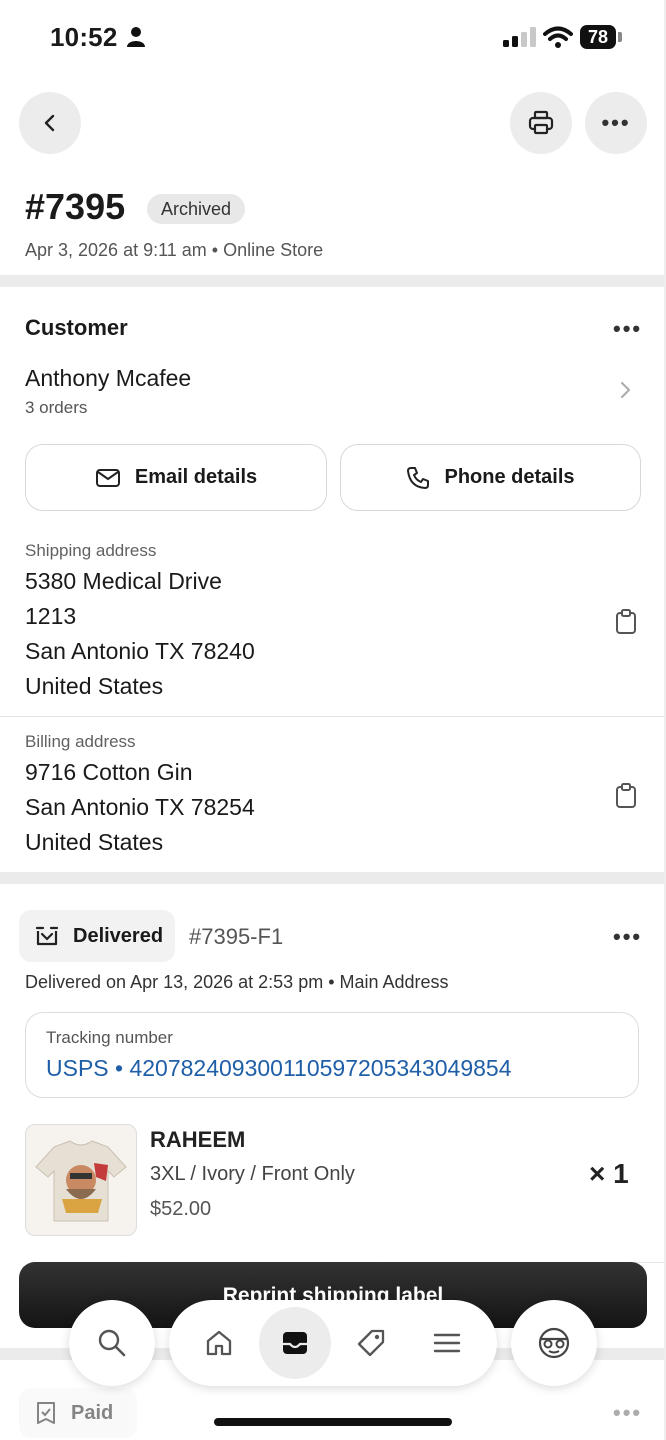 The width and height of the screenshot is (666, 1440). I want to click on order-meta: Apr 3, 2026 at 9:11 am • Online Store, so click(174, 250).